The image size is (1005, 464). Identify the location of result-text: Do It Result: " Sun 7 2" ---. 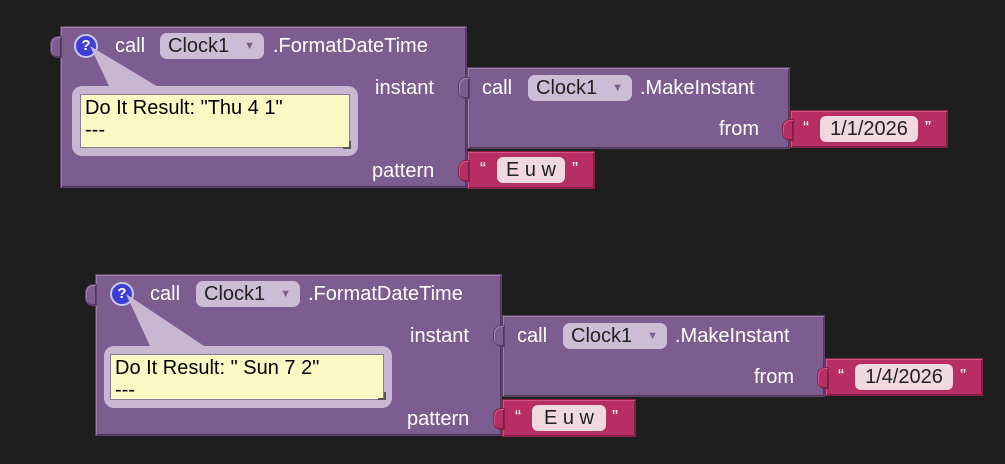
(247, 377).